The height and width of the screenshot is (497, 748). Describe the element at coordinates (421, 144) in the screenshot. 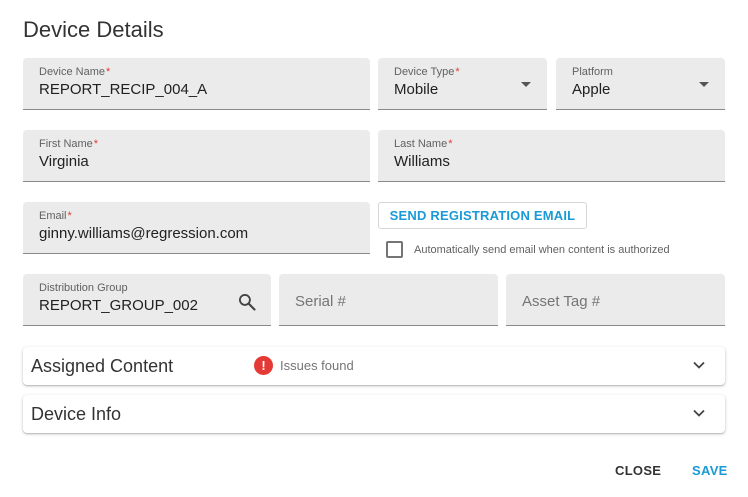

I see `last-name-label: Last Name` at that location.